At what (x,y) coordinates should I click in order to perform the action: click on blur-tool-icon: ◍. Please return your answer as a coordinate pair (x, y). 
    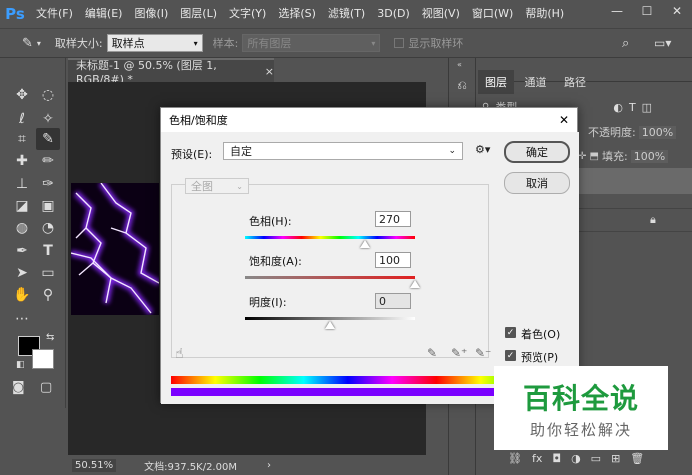
    Looking at the image, I should click on (22, 228).